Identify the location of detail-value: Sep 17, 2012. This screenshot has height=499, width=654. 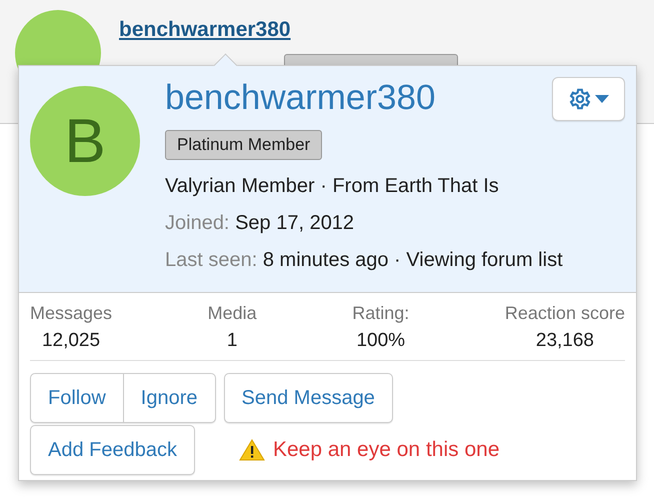
(294, 223).